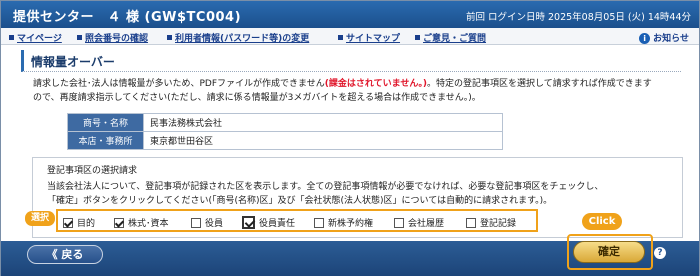 The width and height of the screenshot is (700, 276). I want to click on company-name-value: 民事法務株式会社, so click(323, 122).